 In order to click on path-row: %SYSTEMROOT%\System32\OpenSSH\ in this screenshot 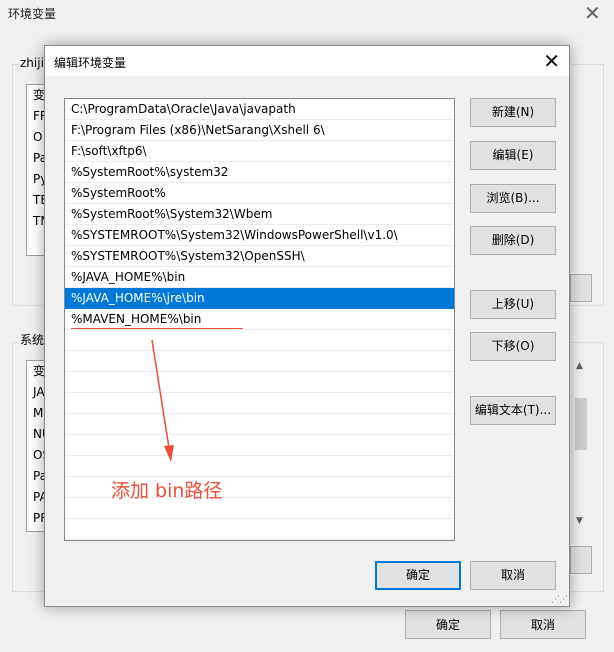, I will do `click(259, 256)`.